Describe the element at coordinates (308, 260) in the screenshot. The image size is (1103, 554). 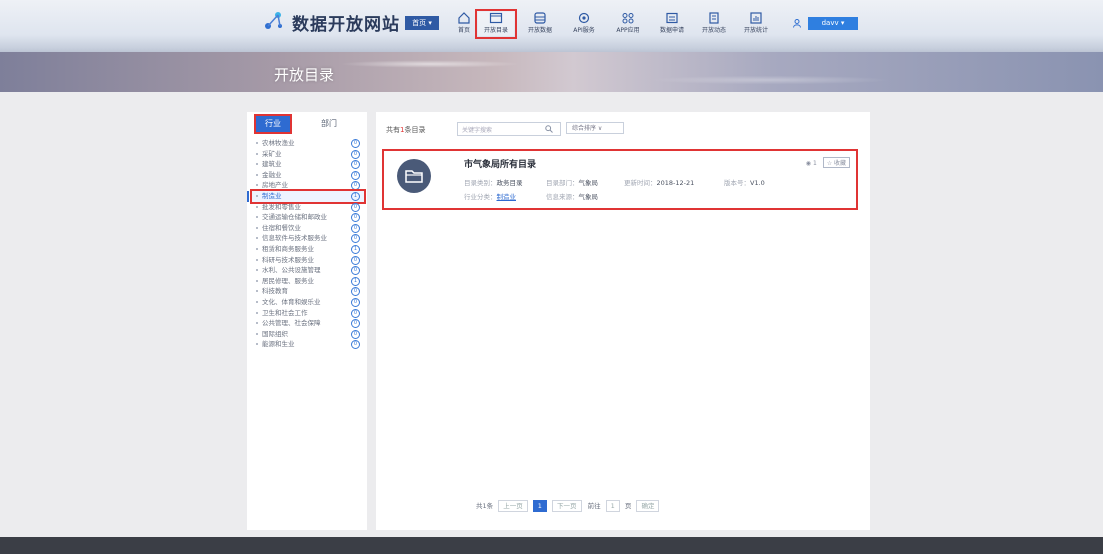
I see `sidebar-item: 科研与技术服务业 0` at that location.